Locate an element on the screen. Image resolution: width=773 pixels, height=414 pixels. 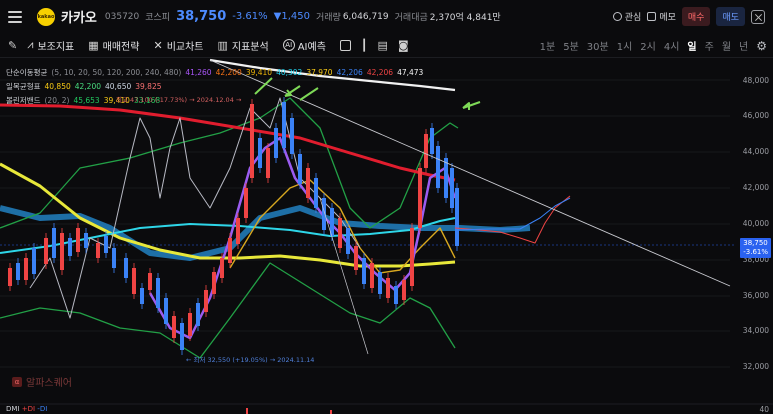
indicators-button: ⩘ 보조지표 is located at coordinates (50, 45).